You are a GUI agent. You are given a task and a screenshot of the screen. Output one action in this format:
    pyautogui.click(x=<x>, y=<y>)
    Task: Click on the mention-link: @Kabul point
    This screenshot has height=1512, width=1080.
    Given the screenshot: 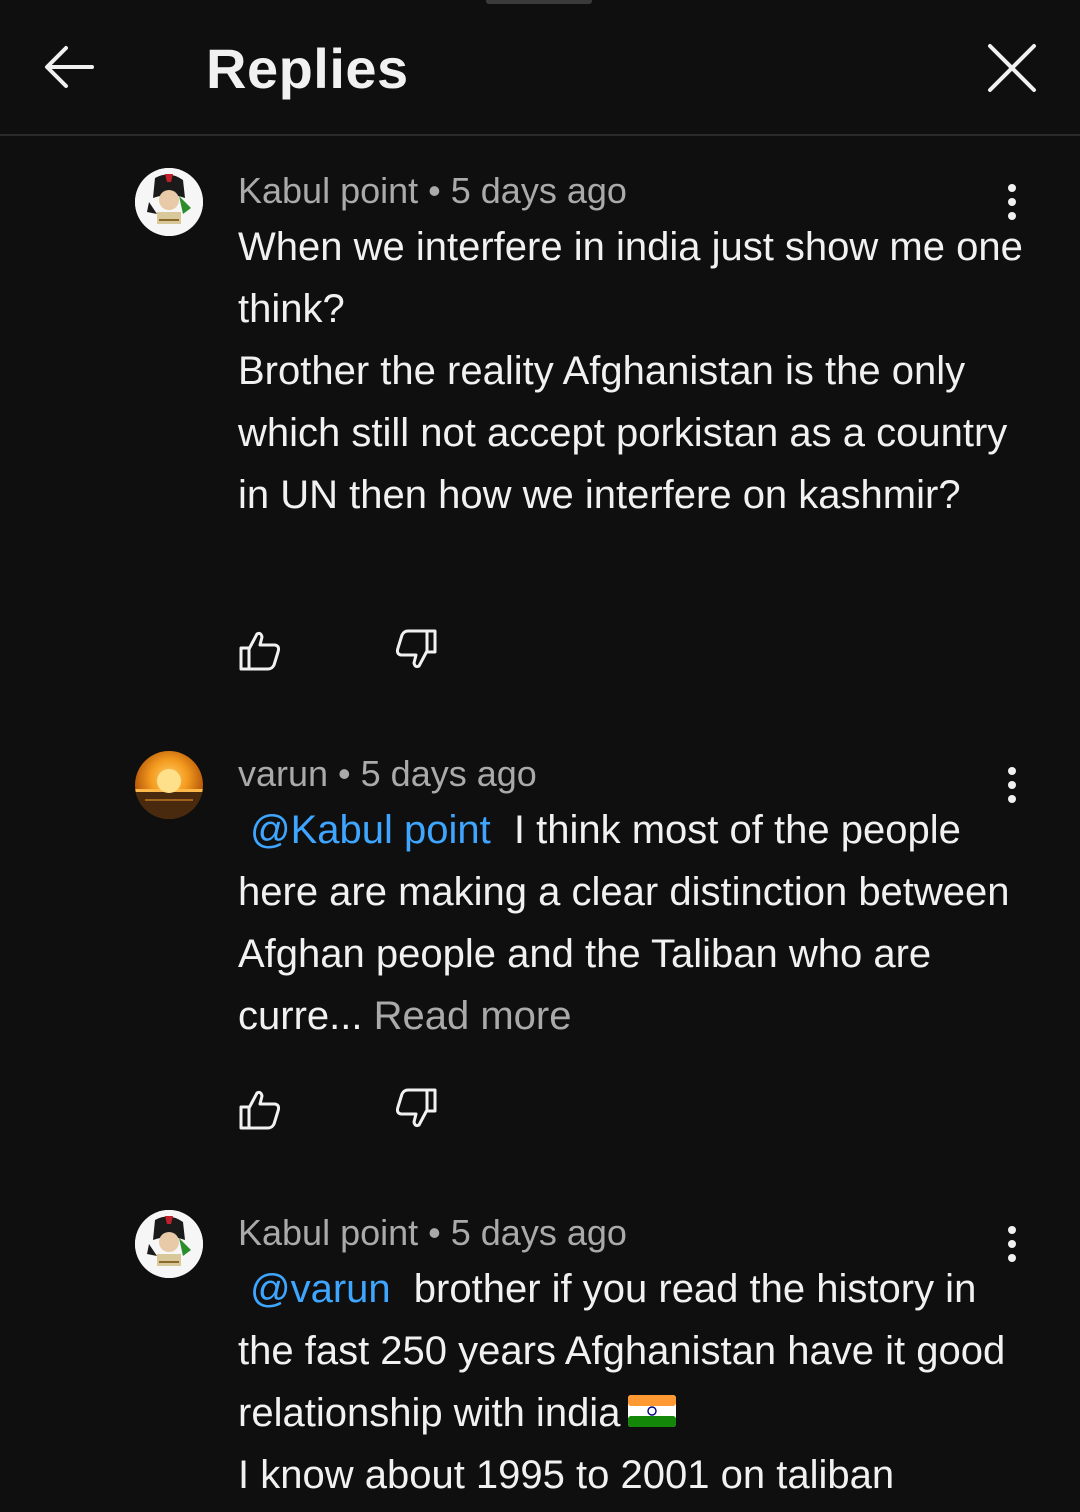 What is the action you would take?
    pyautogui.click(x=370, y=830)
    